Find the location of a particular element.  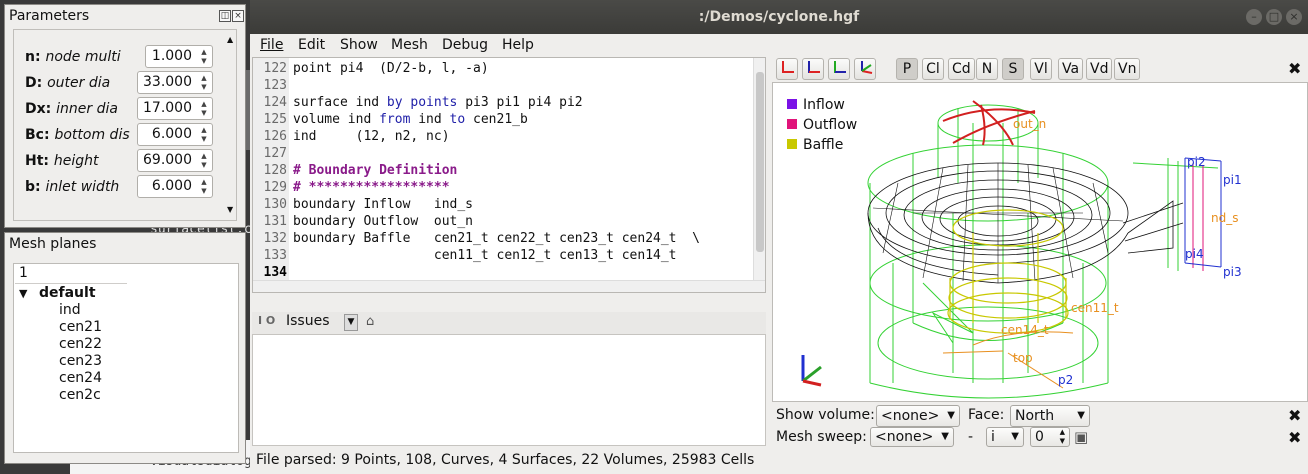

menu-debug: Debug is located at coordinates (465, 45).